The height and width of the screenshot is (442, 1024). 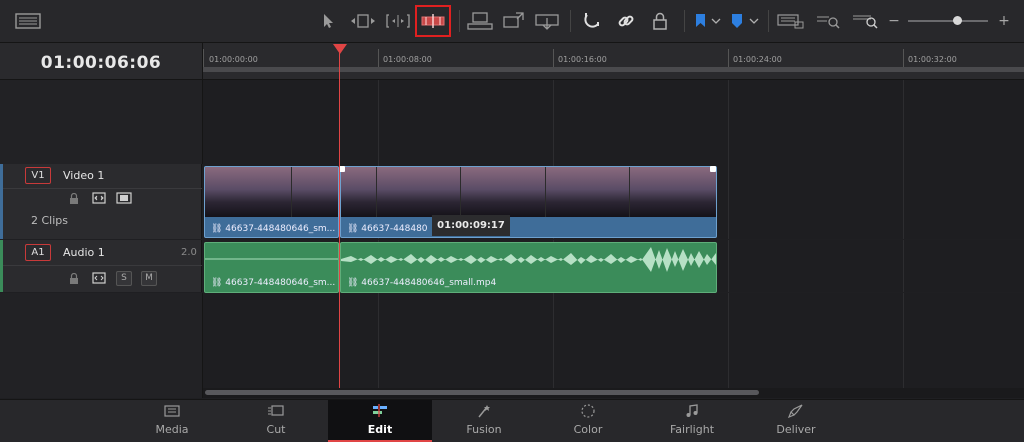 What do you see at coordinates (328, 21) in the screenshot?
I see `selection-mode-icon` at bounding box center [328, 21].